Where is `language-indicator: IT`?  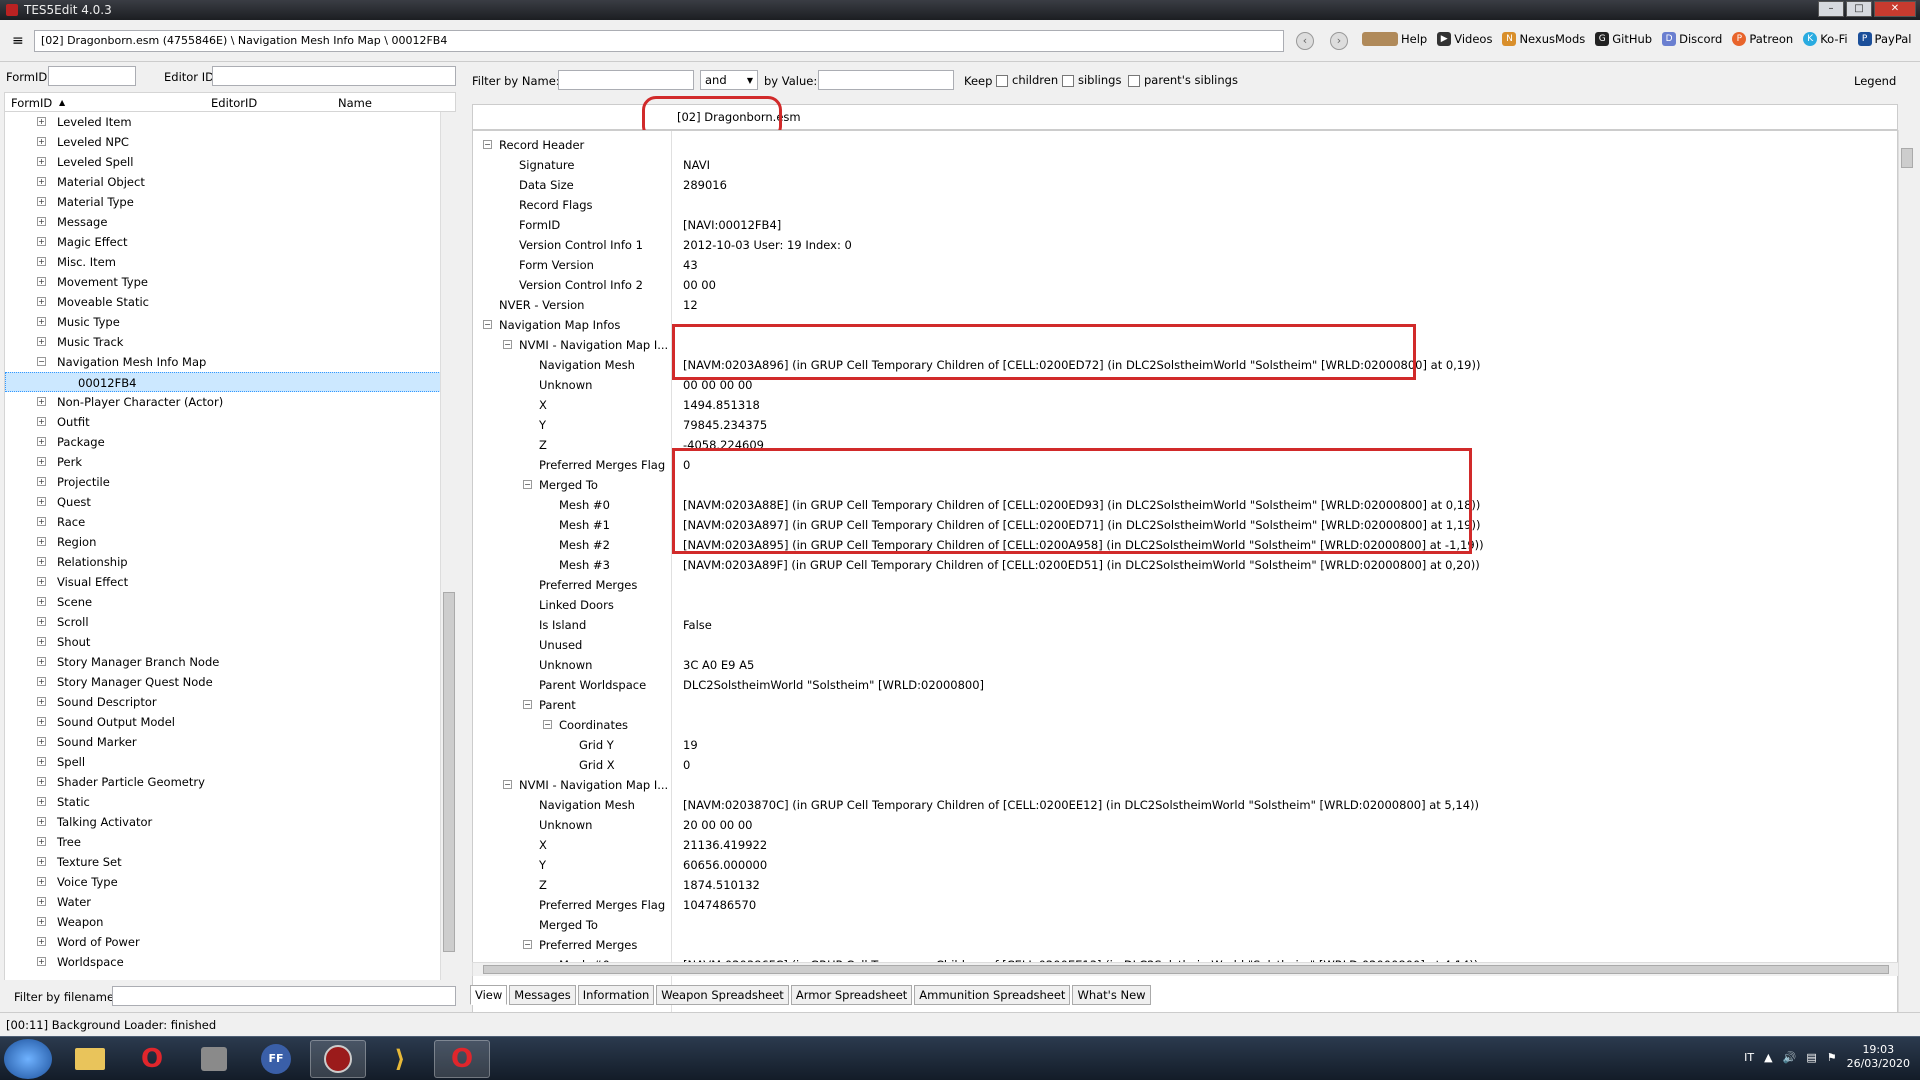 language-indicator: IT is located at coordinates (1749, 1057).